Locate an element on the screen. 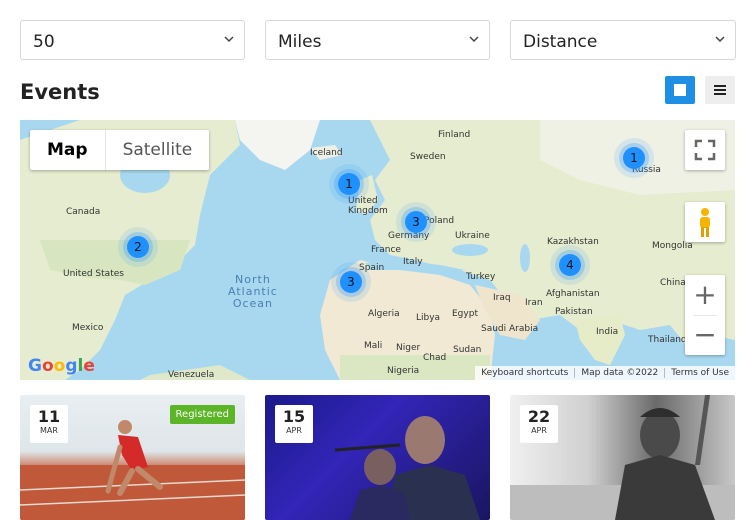 The width and height of the screenshot is (755, 520). terms-of-use-link: Terms of Use is located at coordinates (699, 373).